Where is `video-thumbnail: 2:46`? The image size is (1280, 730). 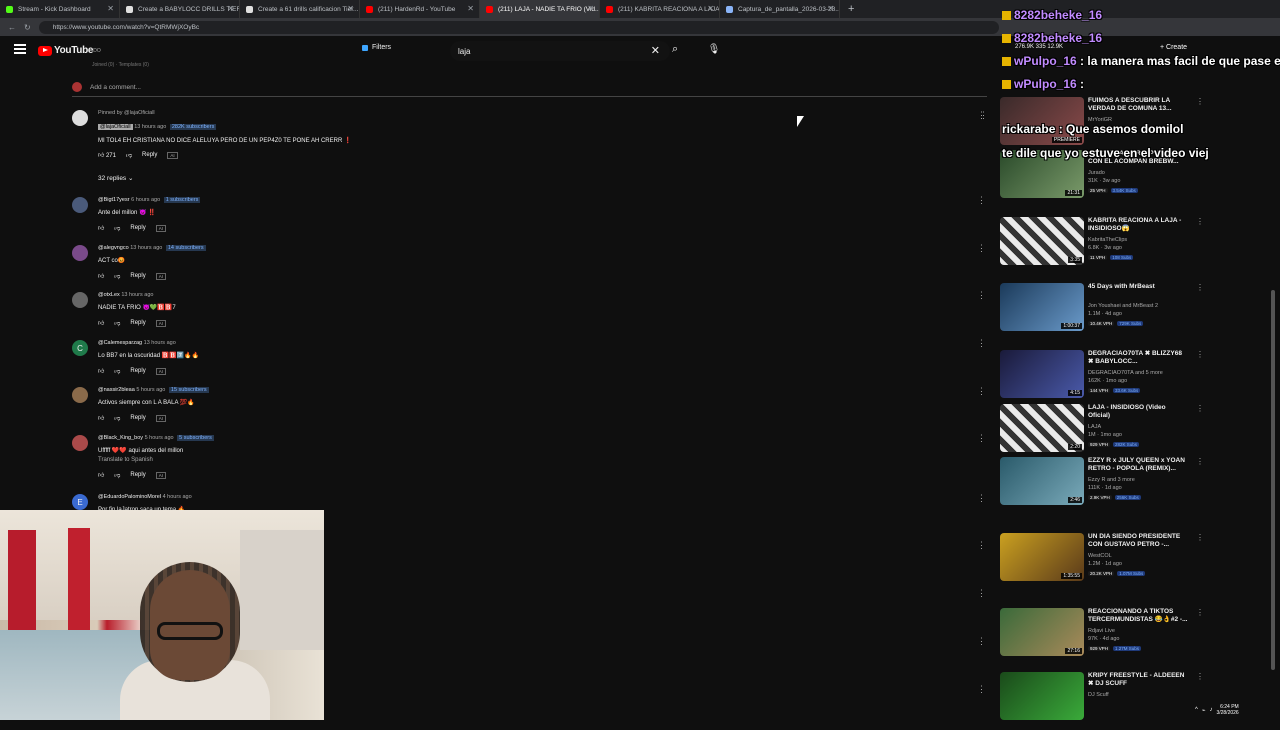 video-thumbnail: 2:46 is located at coordinates (1042, 481).